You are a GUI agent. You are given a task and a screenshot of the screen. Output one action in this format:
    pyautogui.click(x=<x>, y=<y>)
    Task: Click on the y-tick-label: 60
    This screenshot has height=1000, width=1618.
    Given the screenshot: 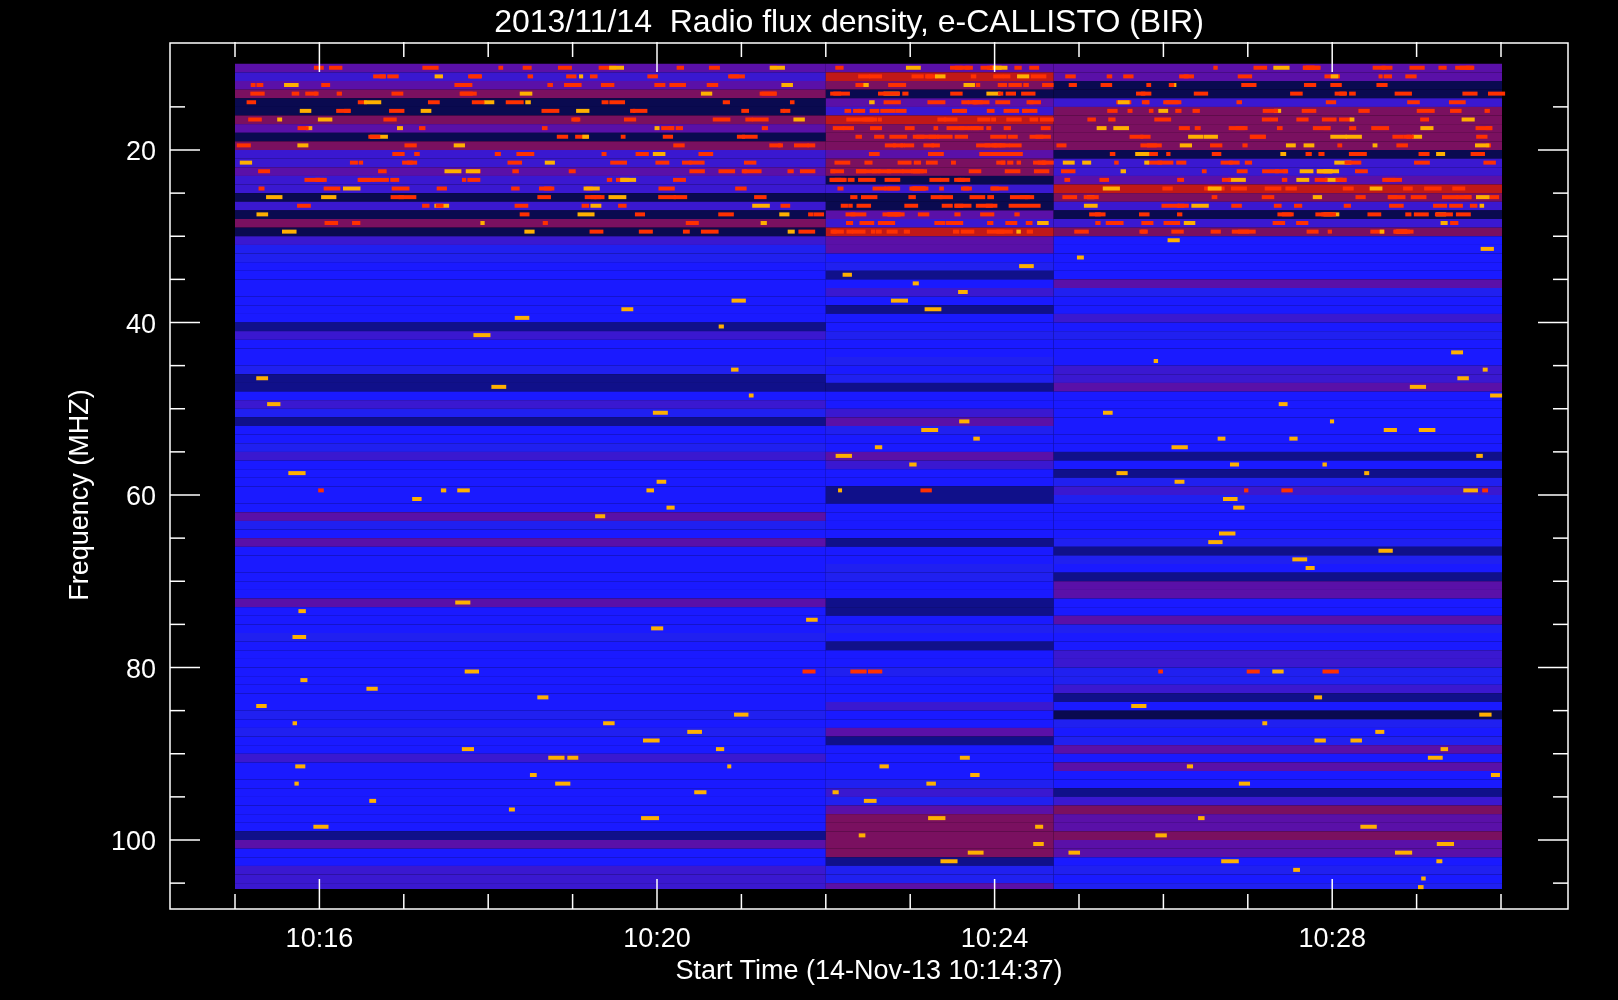 What is the action you would take?
    pyautogui.click(x=140, y=496)
    